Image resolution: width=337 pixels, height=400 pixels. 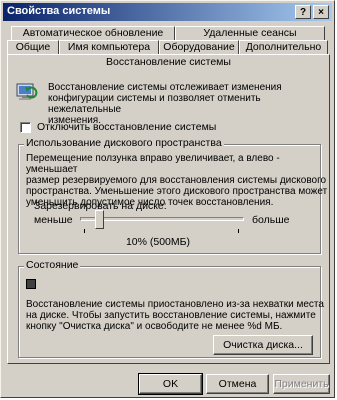 I want to click on tab-remote-sessions: Удаленные сеансы, so click(x=250, y=33).